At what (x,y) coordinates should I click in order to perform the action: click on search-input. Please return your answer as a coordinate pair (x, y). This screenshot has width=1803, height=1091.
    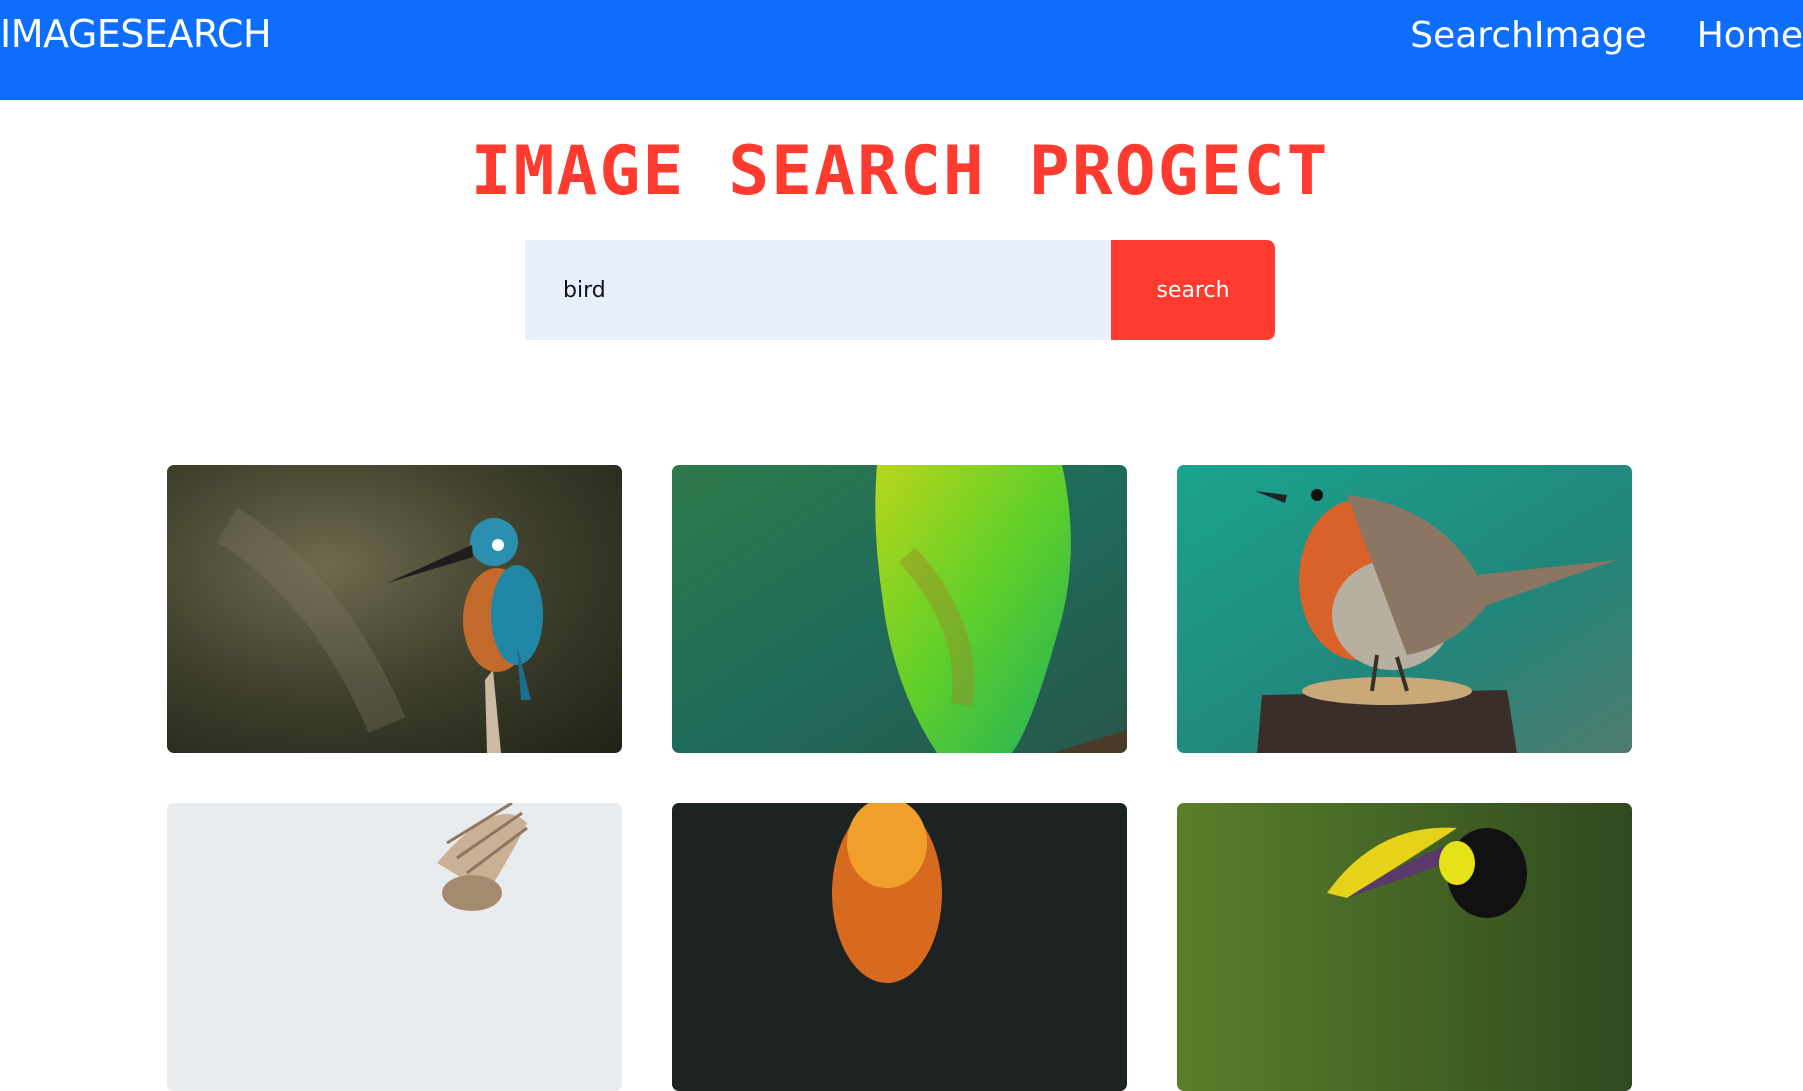
    Looking at the image, I should click on (818, 290).